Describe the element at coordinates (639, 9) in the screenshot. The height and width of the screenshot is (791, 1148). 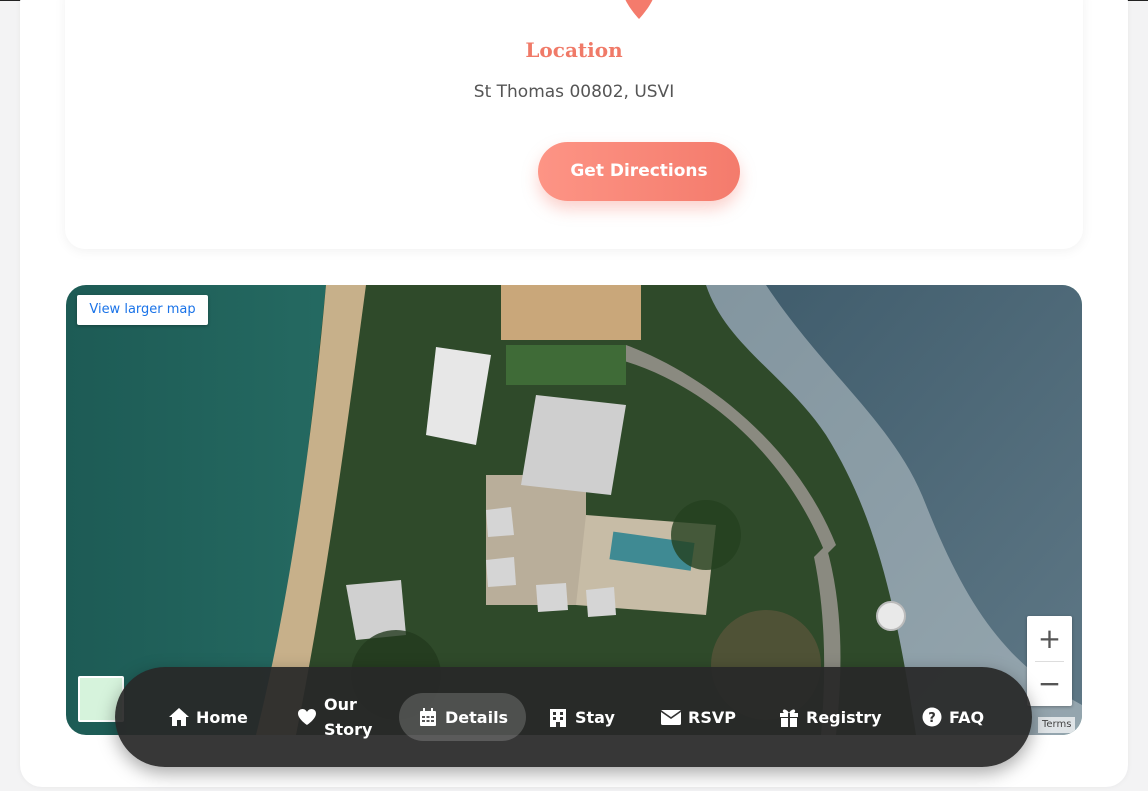
I see `map-pin-icon` at that location.